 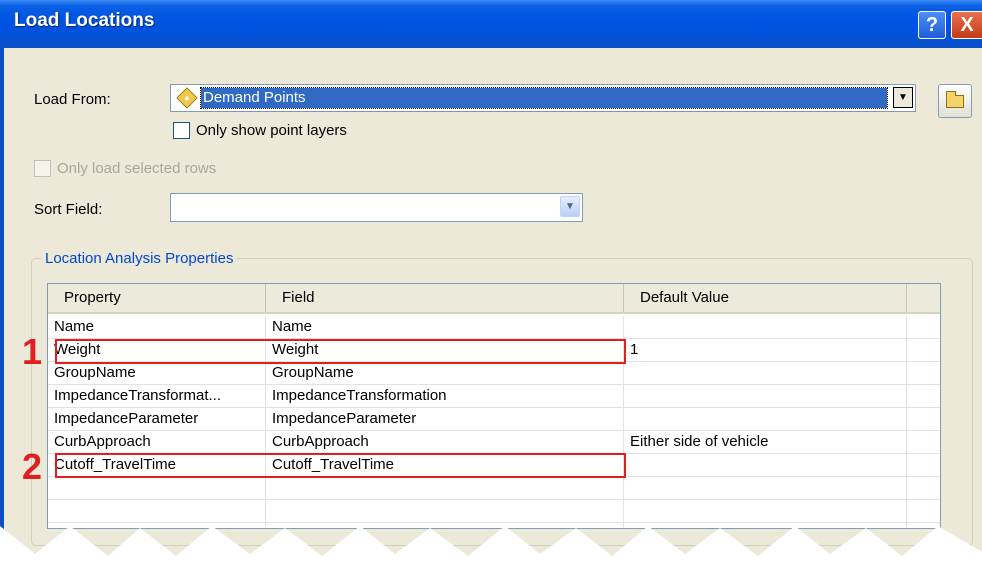 I want to click on close-button: X, so click(x=966, y=25).